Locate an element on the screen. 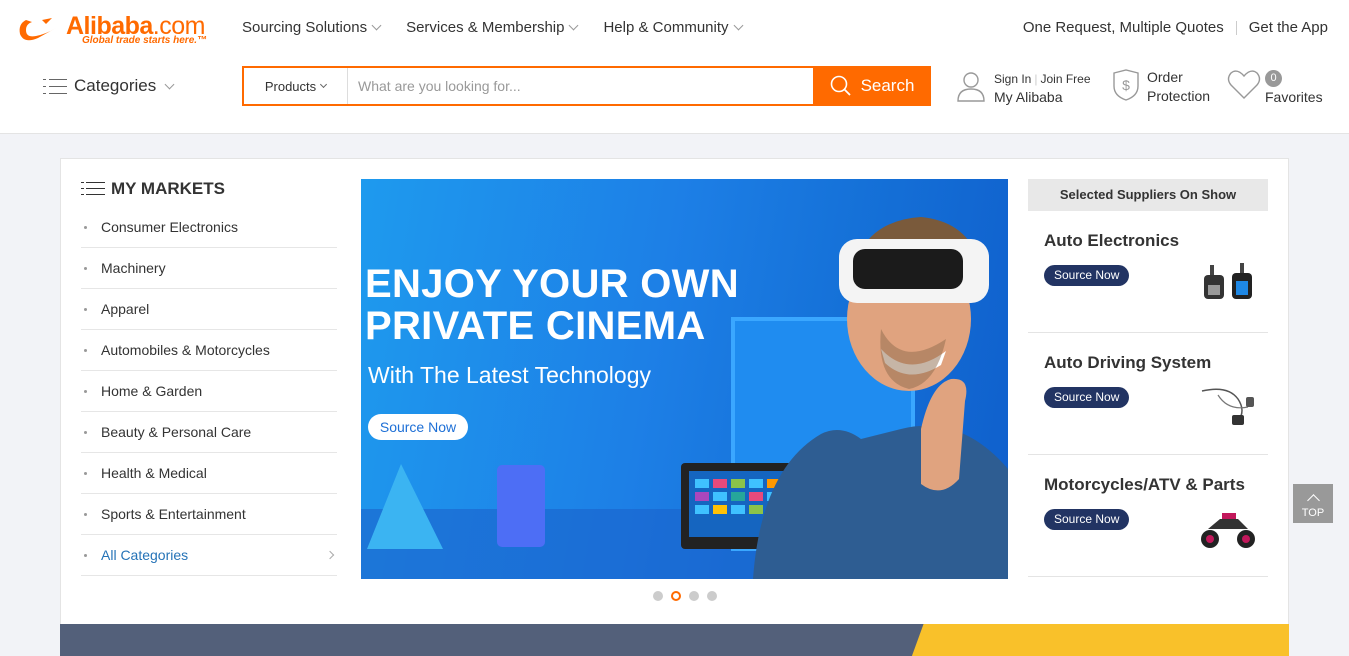  banner-headline: ENJOY YOUR OWN PRIVATE CINEMA is located at coordinates (552, 305).